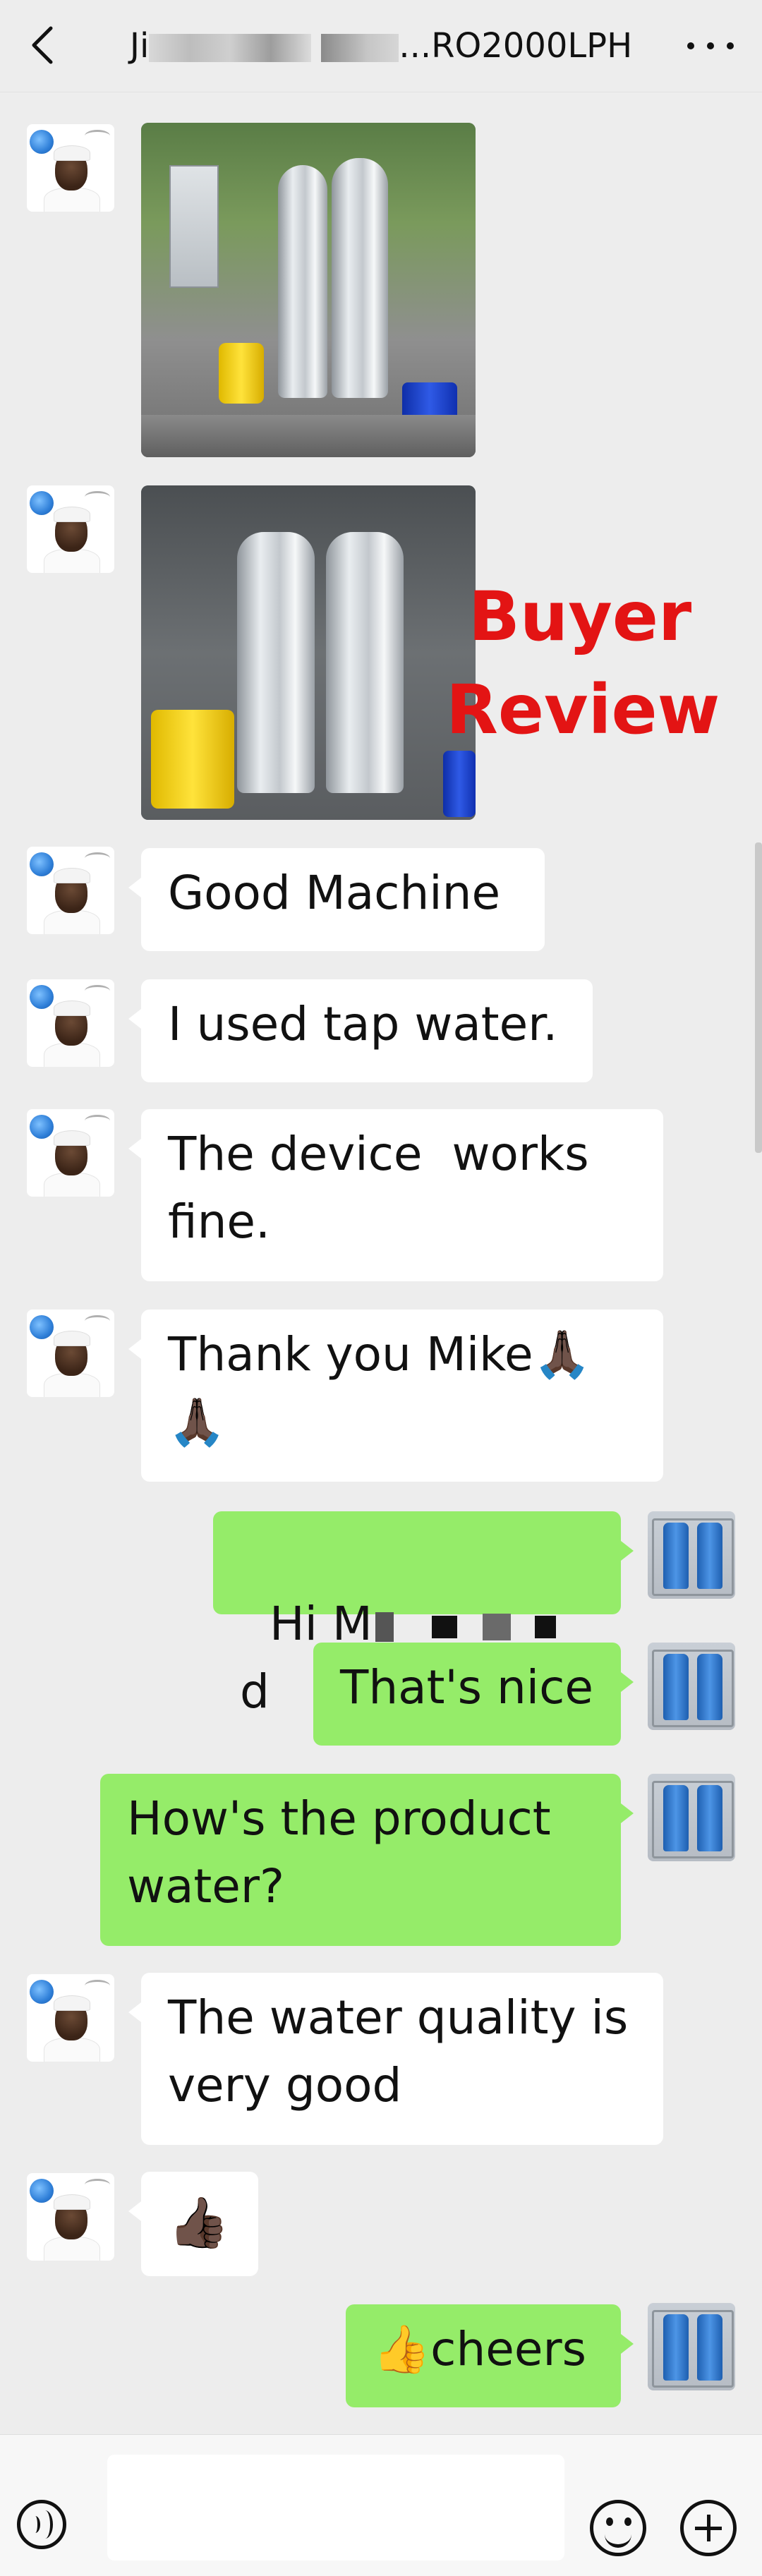 This screenshot has height=2576, width=762. What do you see at coordinates (395, 1396) in the screenshot?
I see `message-bubble: Thank you Mike🙏🏿 🙏🏿` at bounding box center [395, 1396].